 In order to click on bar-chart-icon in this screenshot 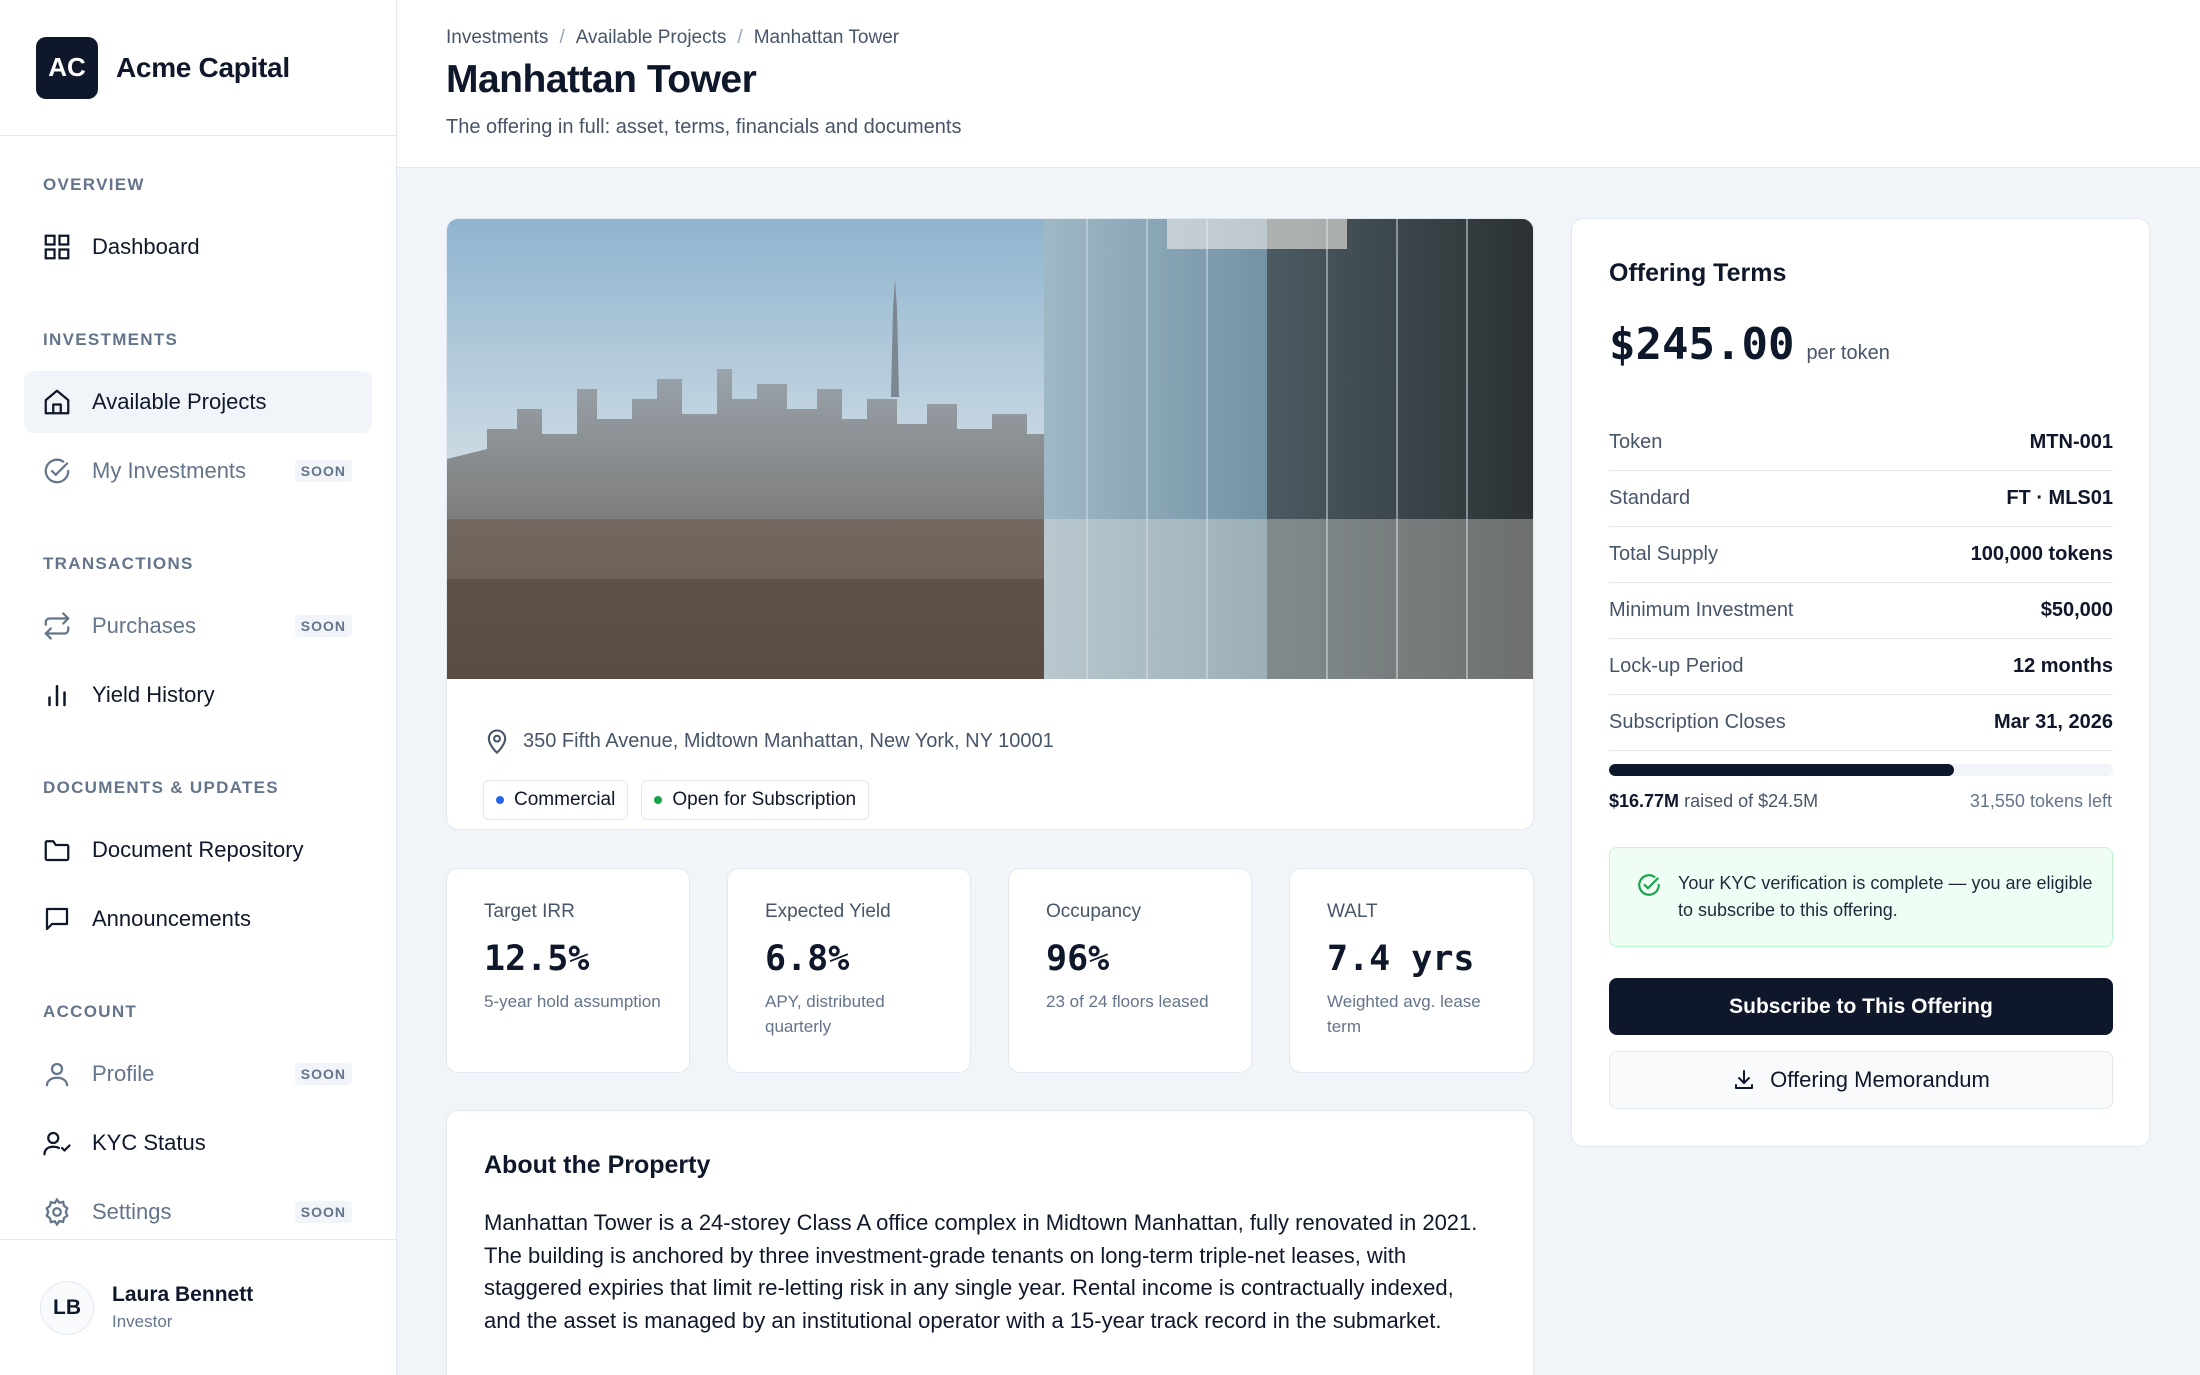, I will do `click(57, 696)`.